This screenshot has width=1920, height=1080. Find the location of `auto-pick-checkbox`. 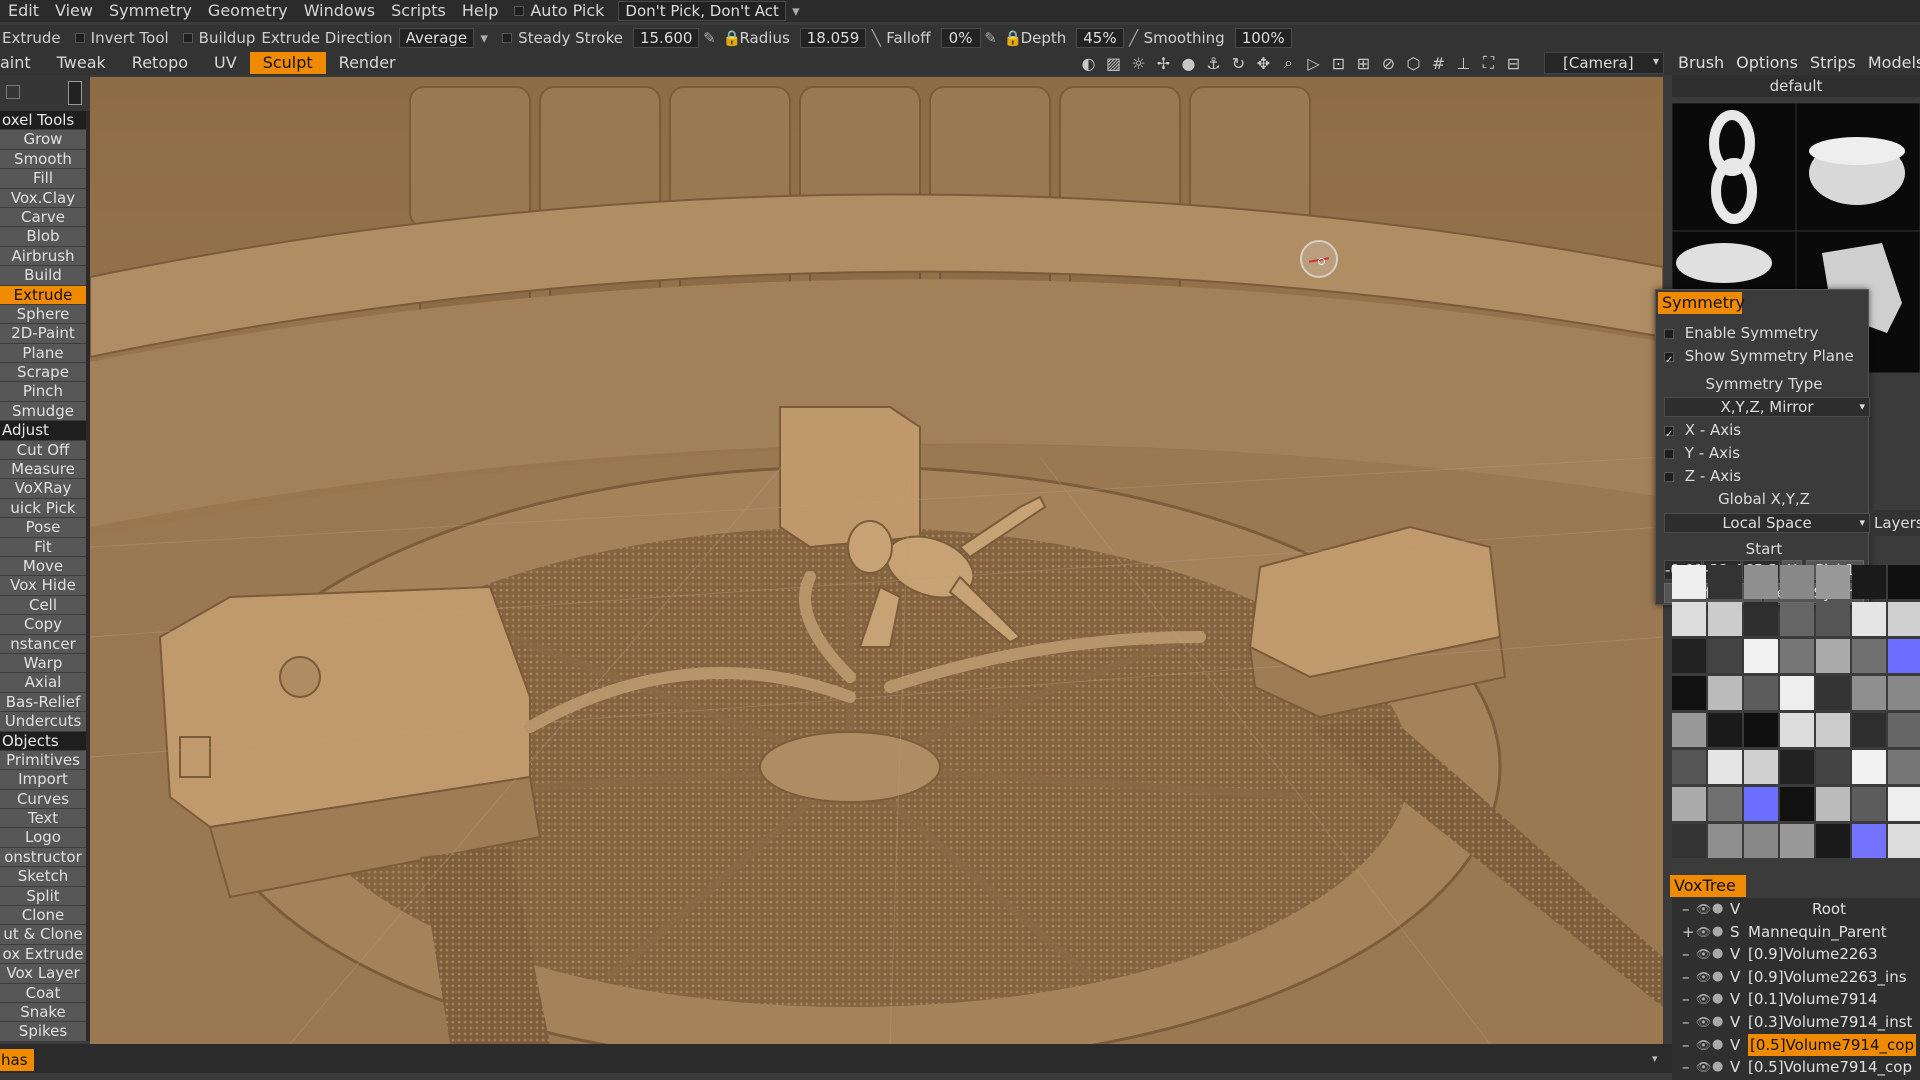

auto-pick-checkbox is located at coordinates (519, 11).